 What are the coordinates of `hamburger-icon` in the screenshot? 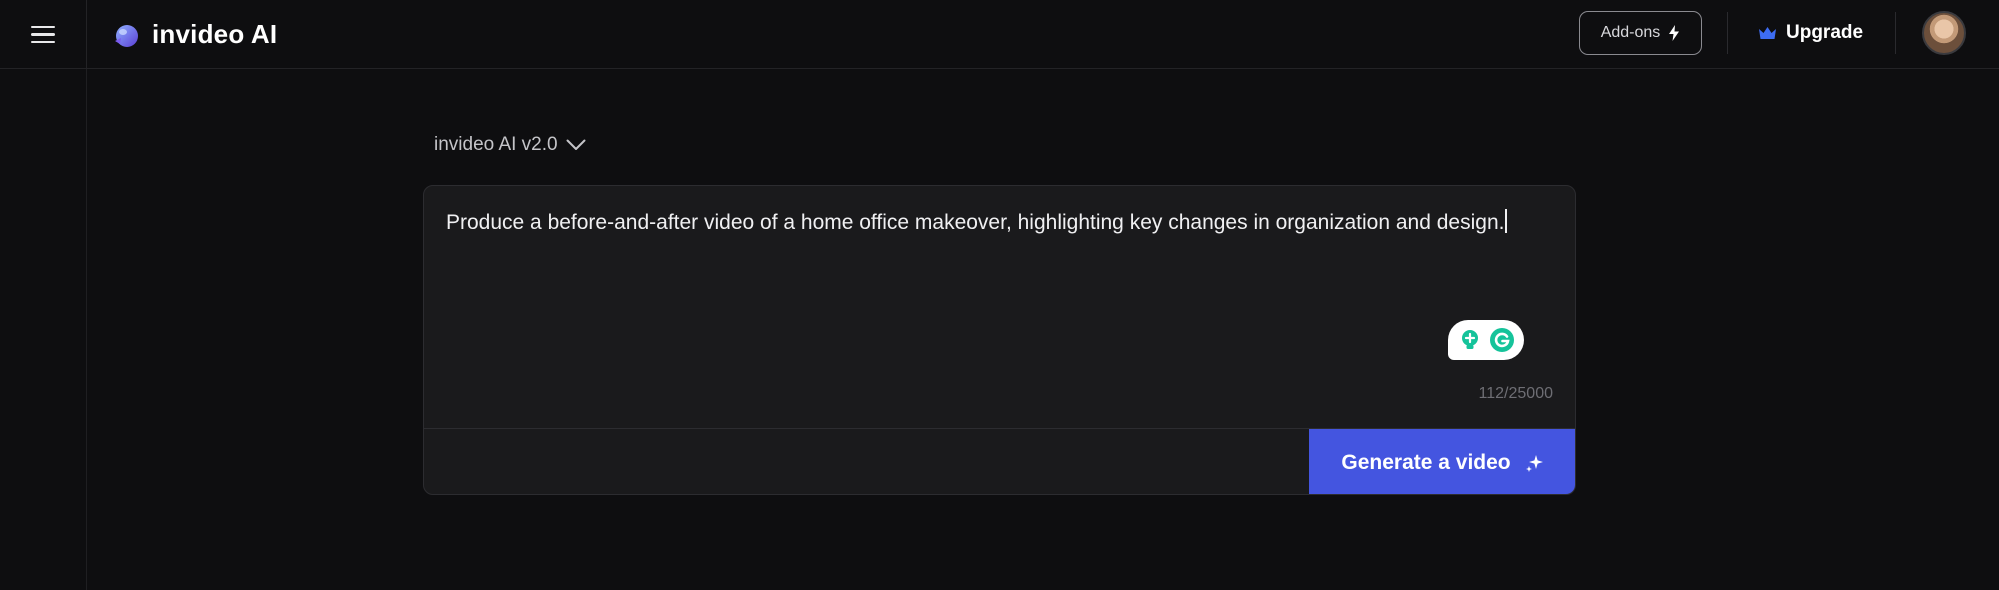 It's located at (43, 34).